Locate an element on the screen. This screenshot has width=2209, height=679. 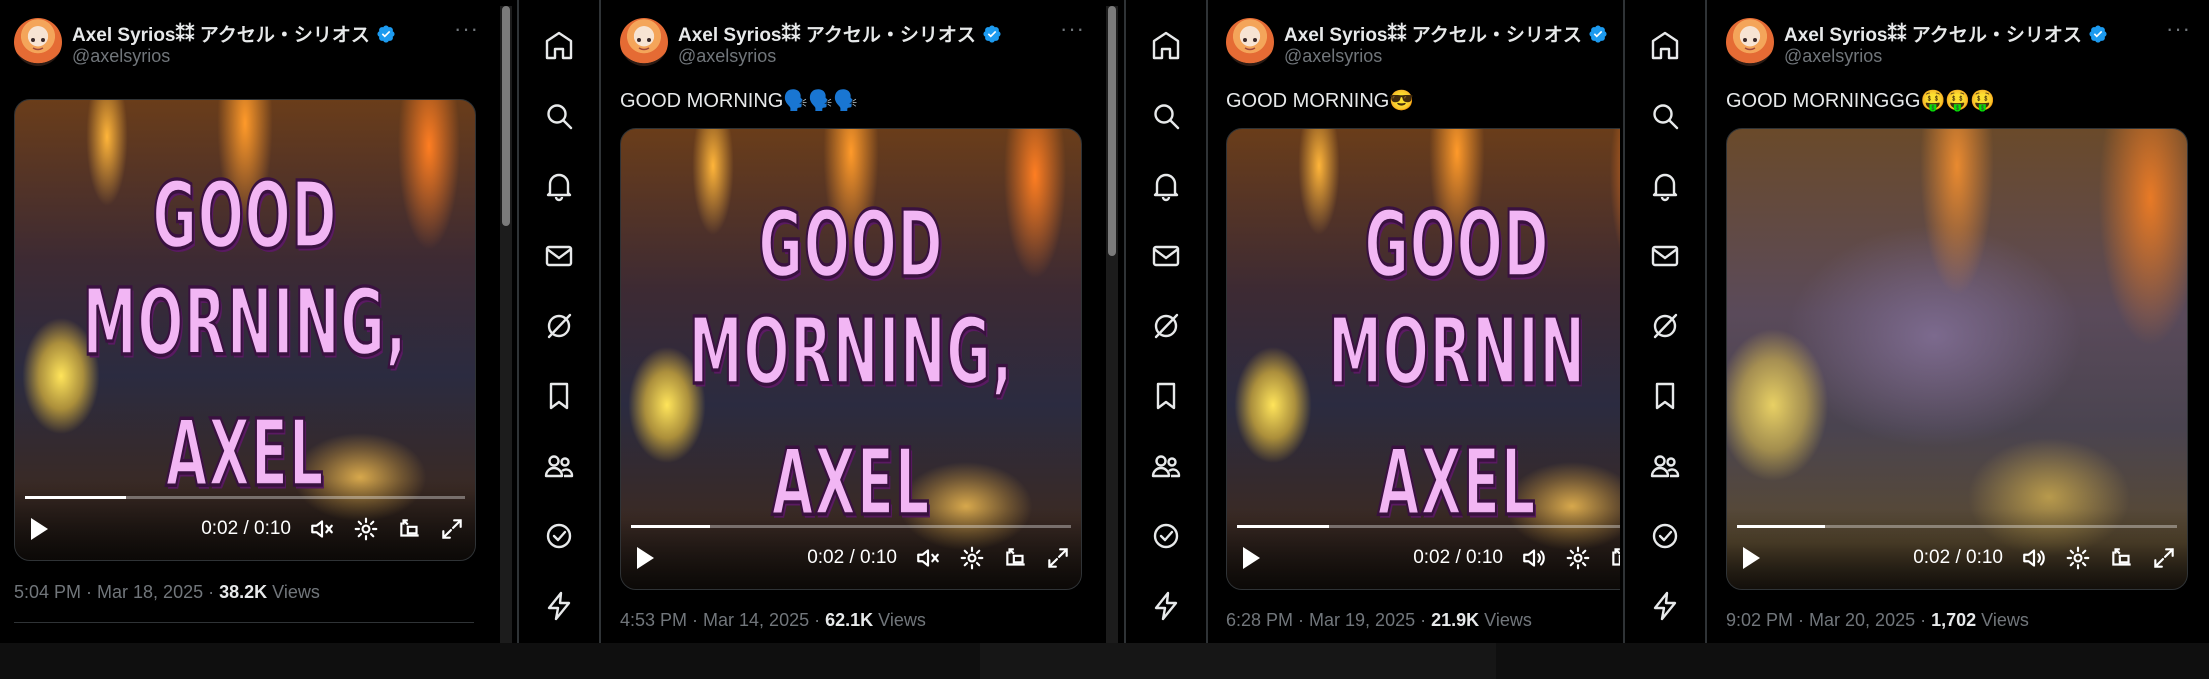
video-time: 0:02 / 0:10 is located at coordinates (246, 528).